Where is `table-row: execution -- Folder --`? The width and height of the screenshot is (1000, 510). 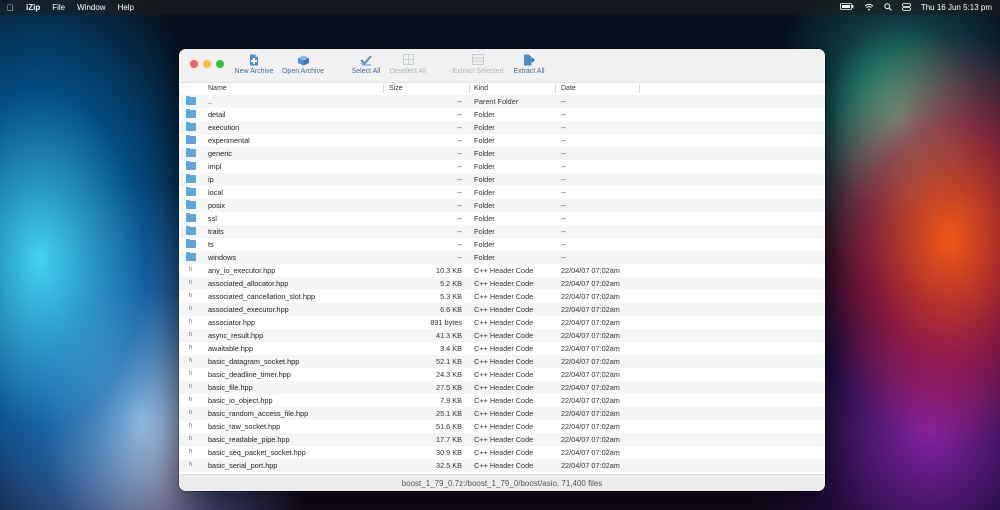 table-row: execution -- Folder -- is located at coordinates (502, 127).